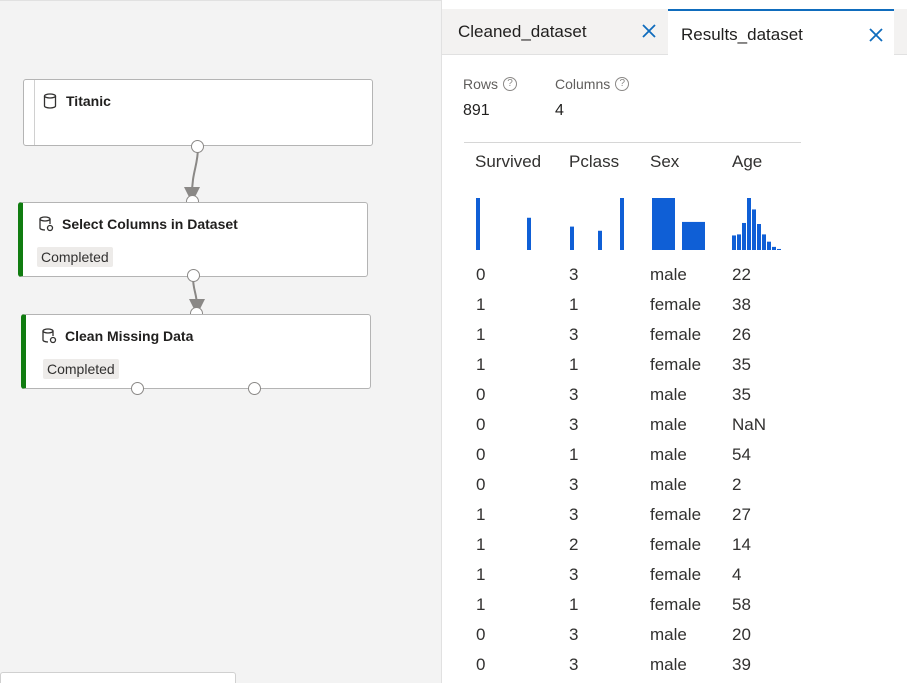 Image resolution: width=907 pixels, height=683 pixels. Describe the element at coordinates (594, 162) in the screenshot. I see `column-header-pclass: Pclass` at that location.